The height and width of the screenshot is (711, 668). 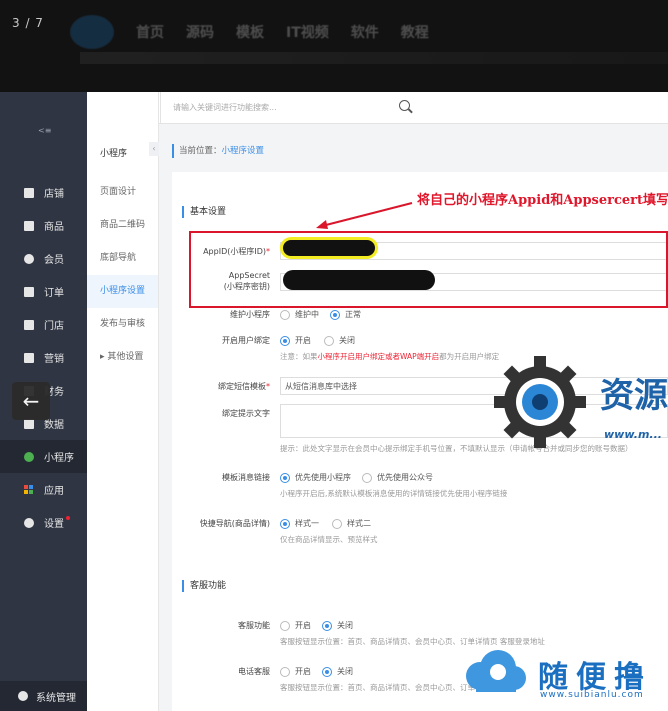 What do you see at coordinates (540, 402) in the screenshot?
I see `gear-logo` at bounding box center [540, 402].